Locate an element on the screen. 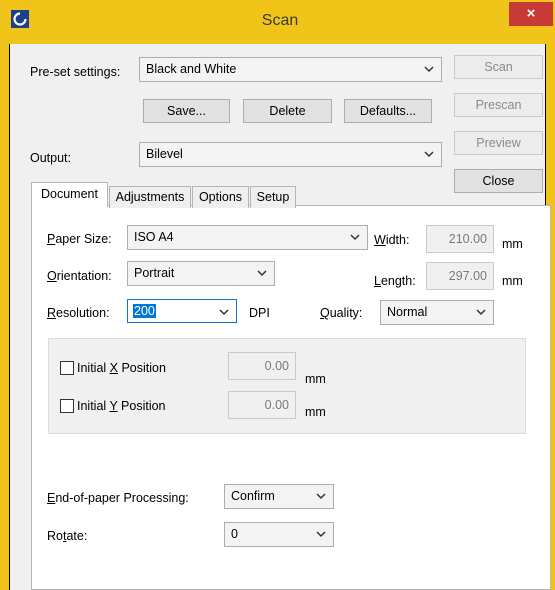 The height and width of the screenshot is (590, 555). width-label: Width: is located at coordinates (392, 240).